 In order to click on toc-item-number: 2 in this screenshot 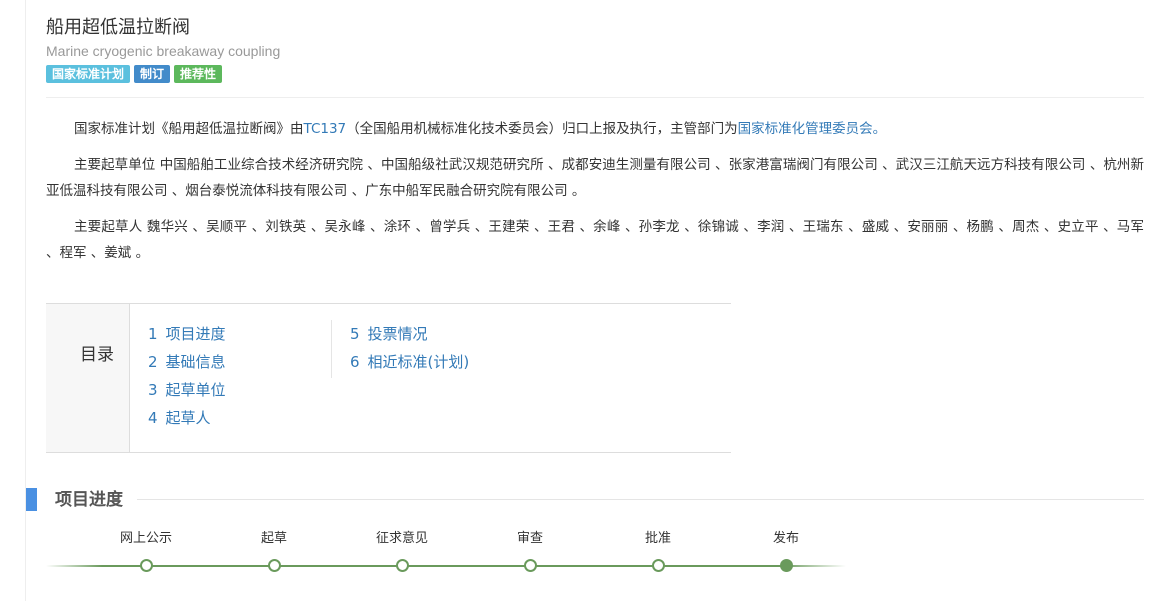, I will do `click(153, 362)`.